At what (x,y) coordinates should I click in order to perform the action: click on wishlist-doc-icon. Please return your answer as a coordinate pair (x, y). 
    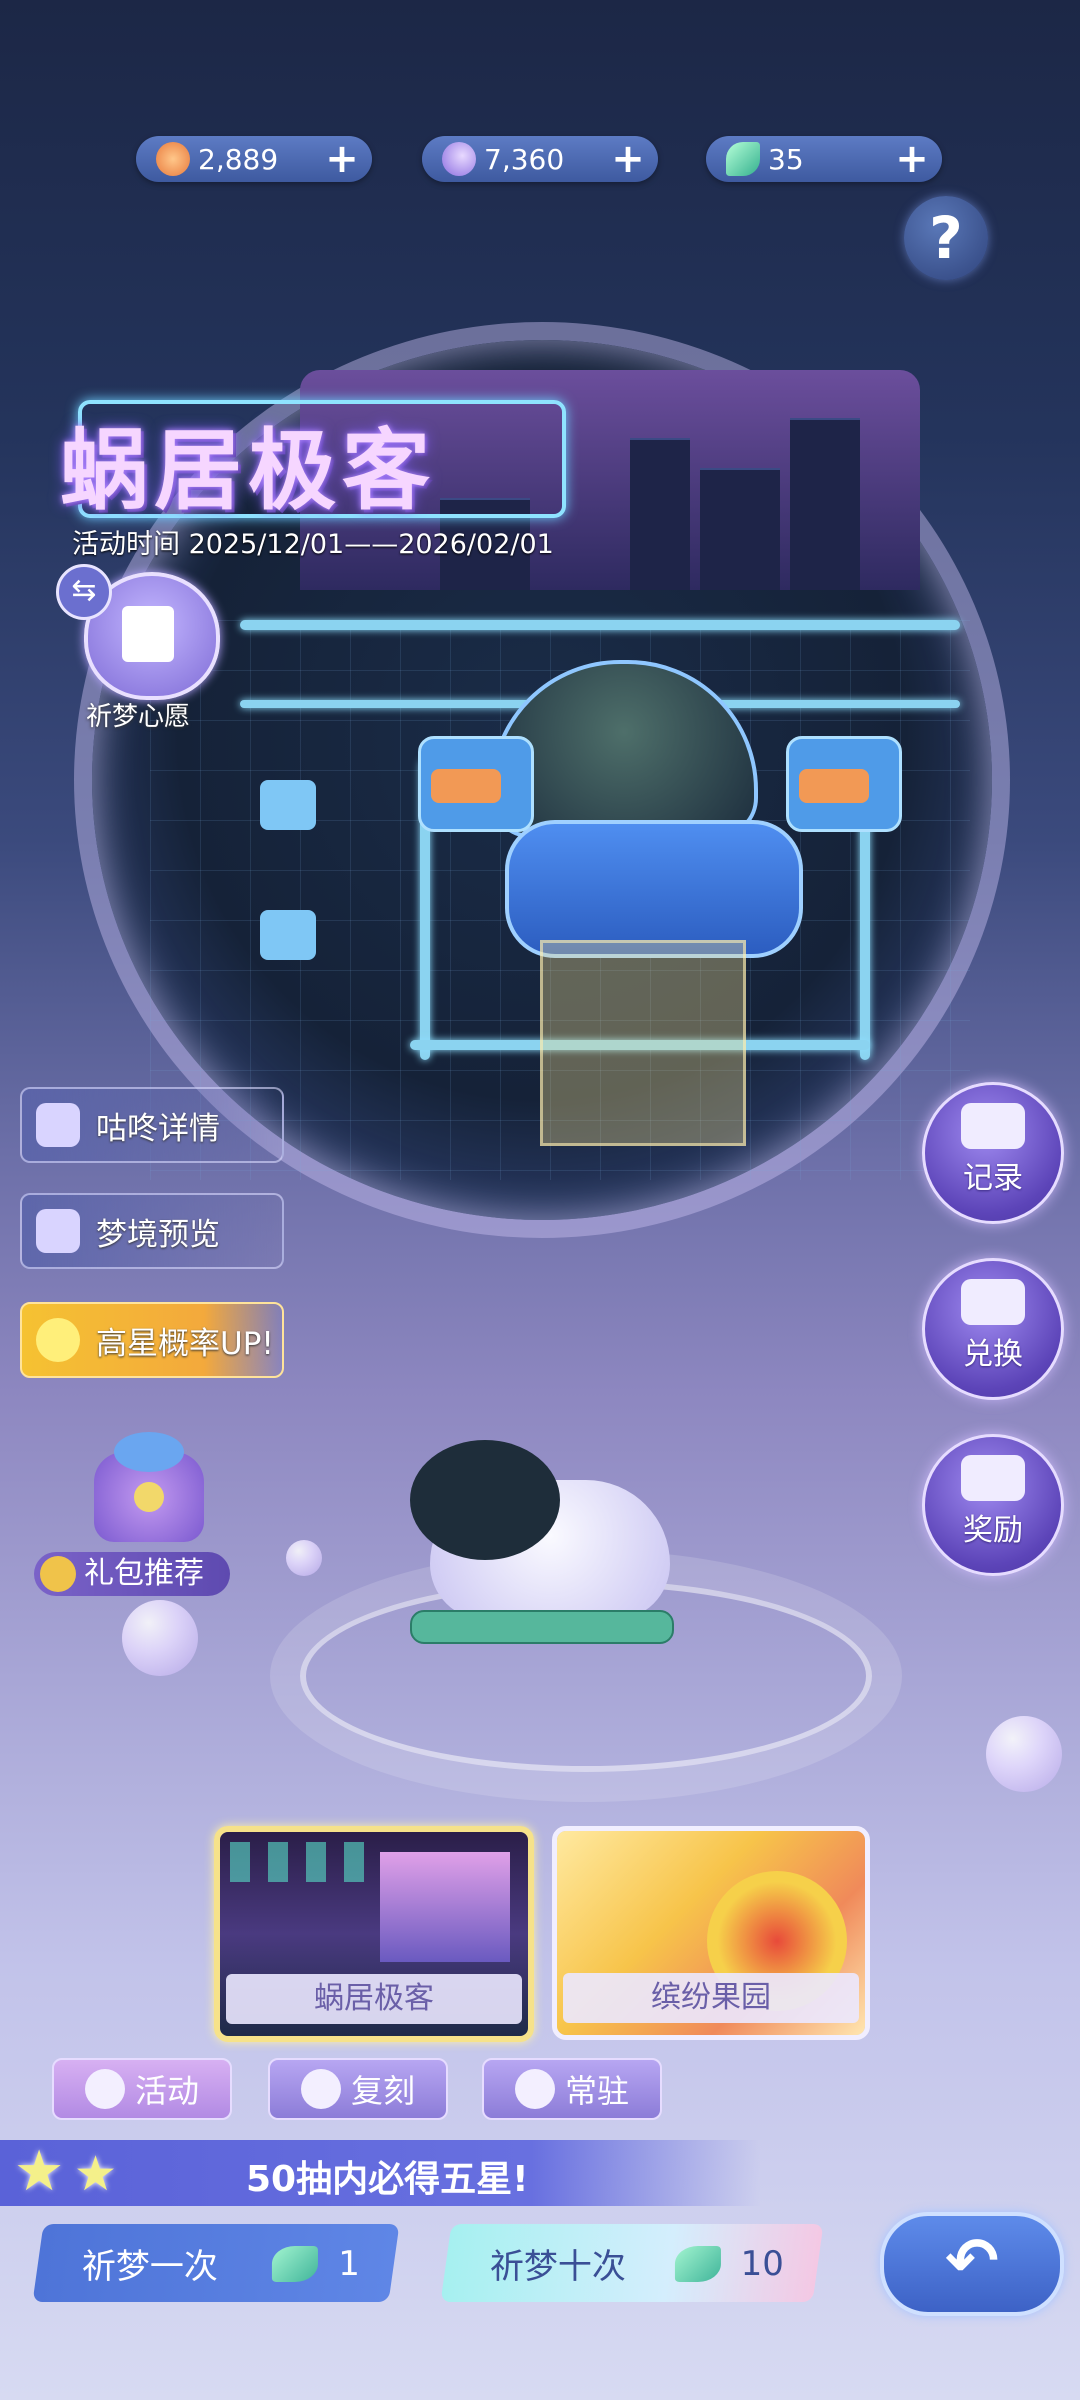
    Looking at the image, I should click on (148, 634).